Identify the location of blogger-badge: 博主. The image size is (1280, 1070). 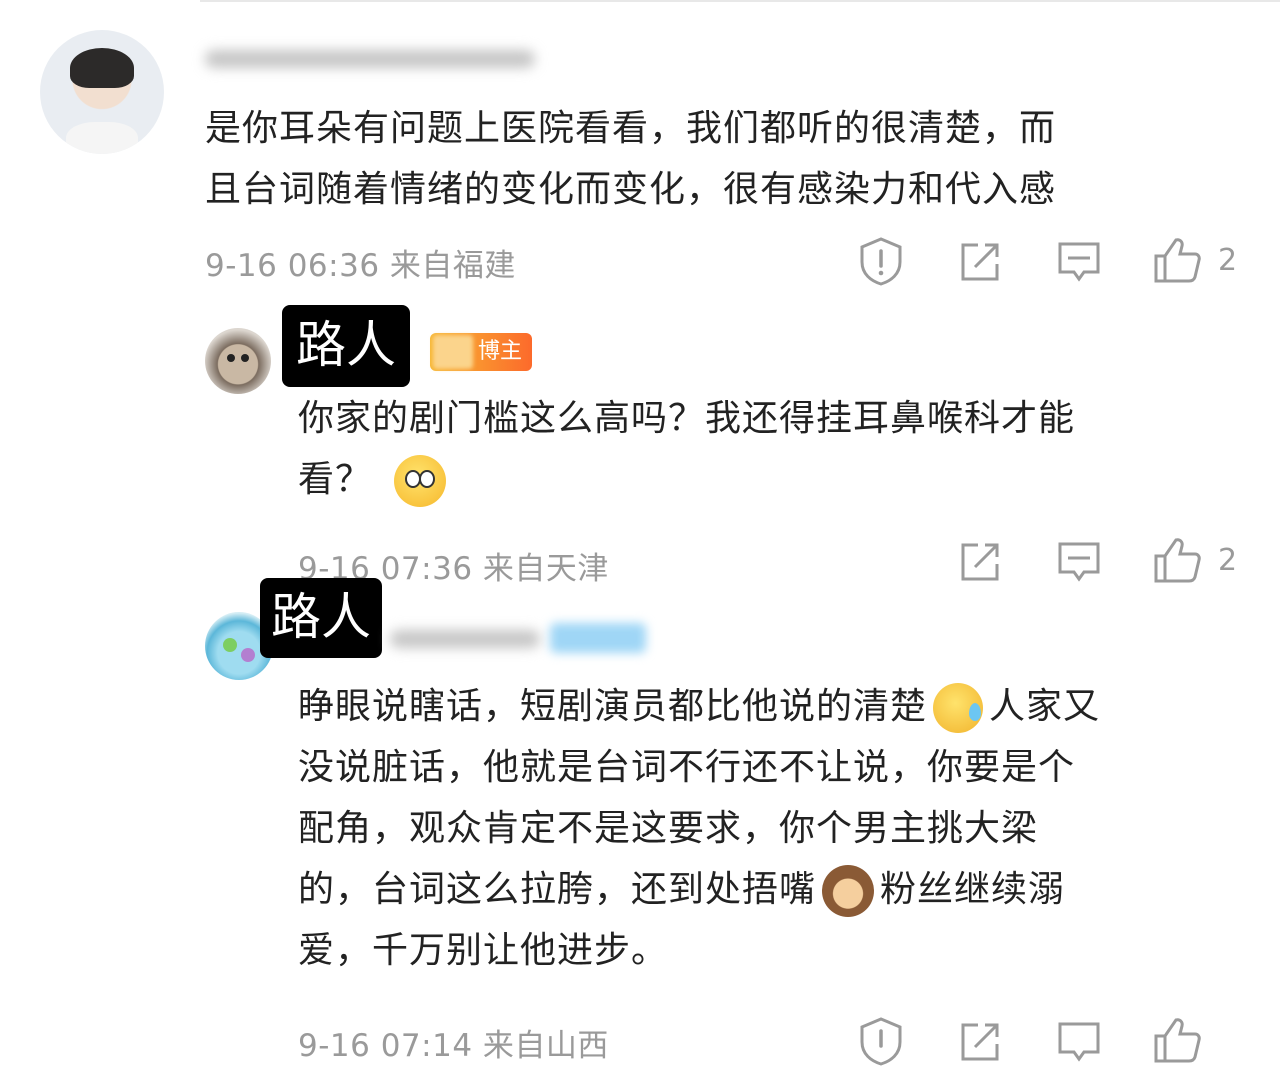
(481, 352).